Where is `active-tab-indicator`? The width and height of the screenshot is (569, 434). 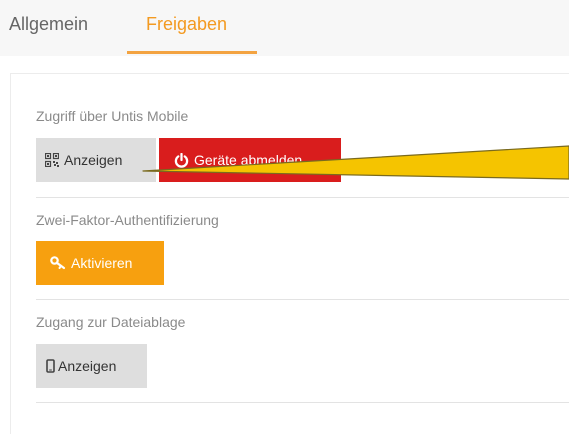 active-tab-indicator is located at coordinates (192, 52).